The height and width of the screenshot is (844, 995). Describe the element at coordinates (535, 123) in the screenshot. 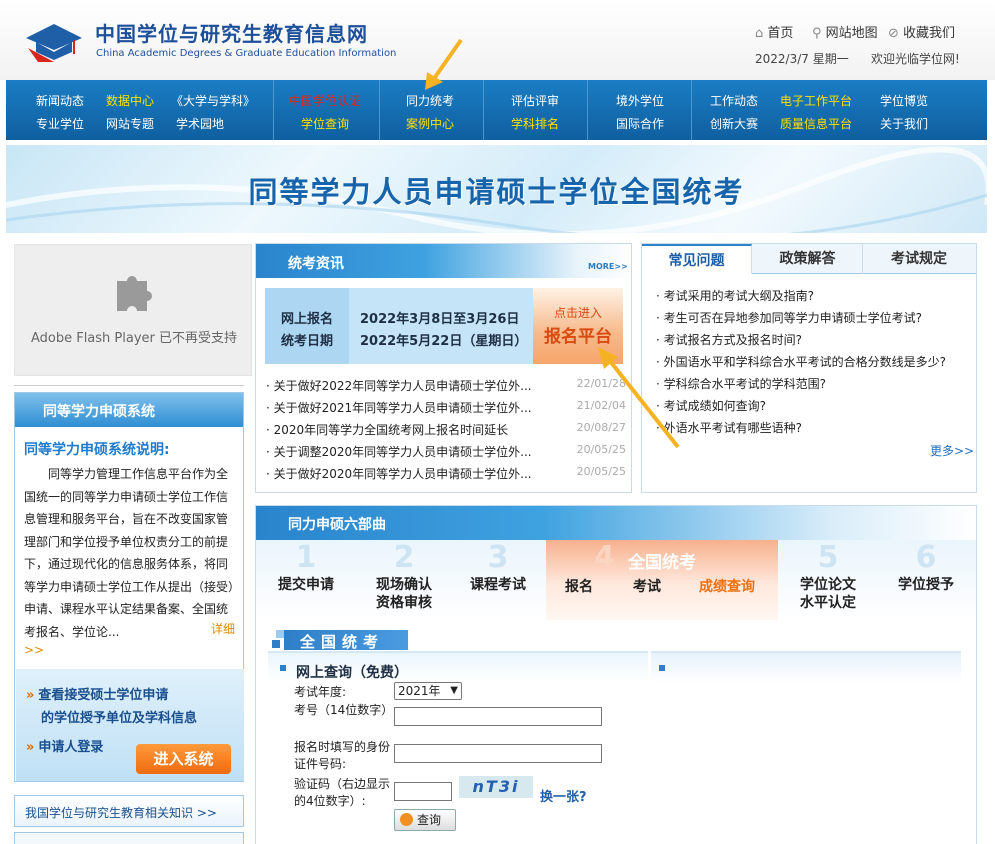

I see `nav-ranking: 学科排名` at that location.